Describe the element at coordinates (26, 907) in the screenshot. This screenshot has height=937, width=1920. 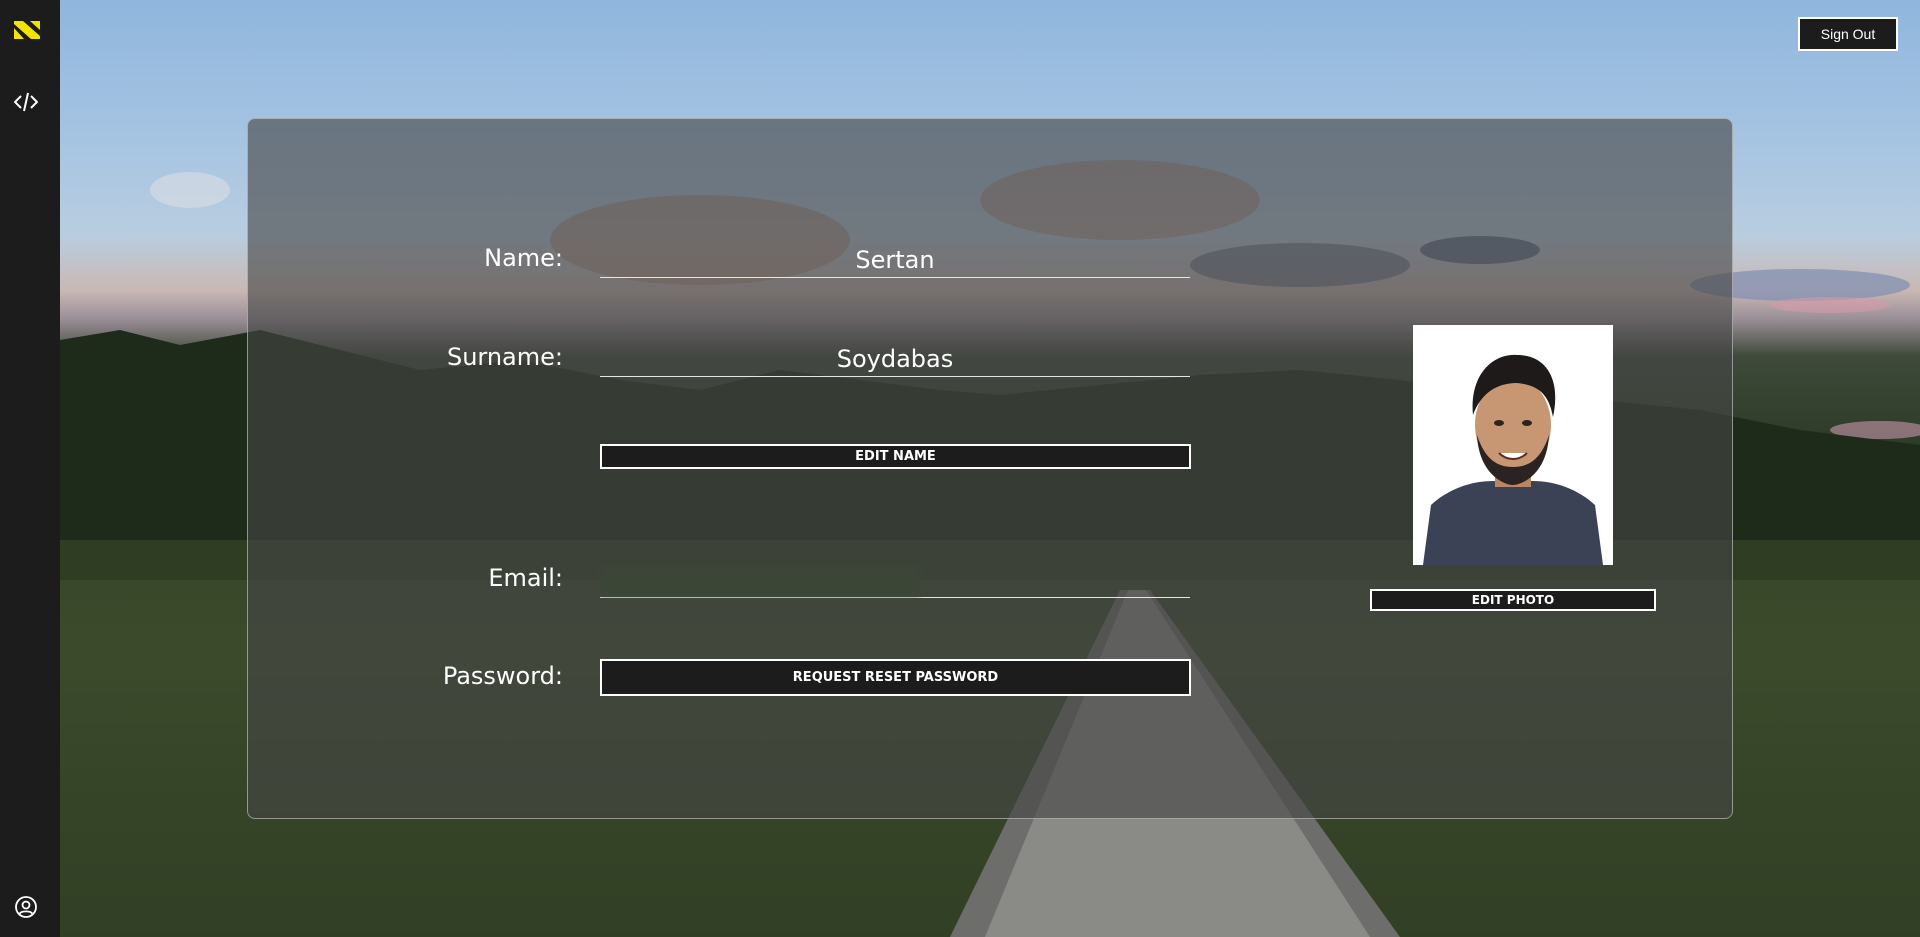
I see `user-circle-icon` at that location.